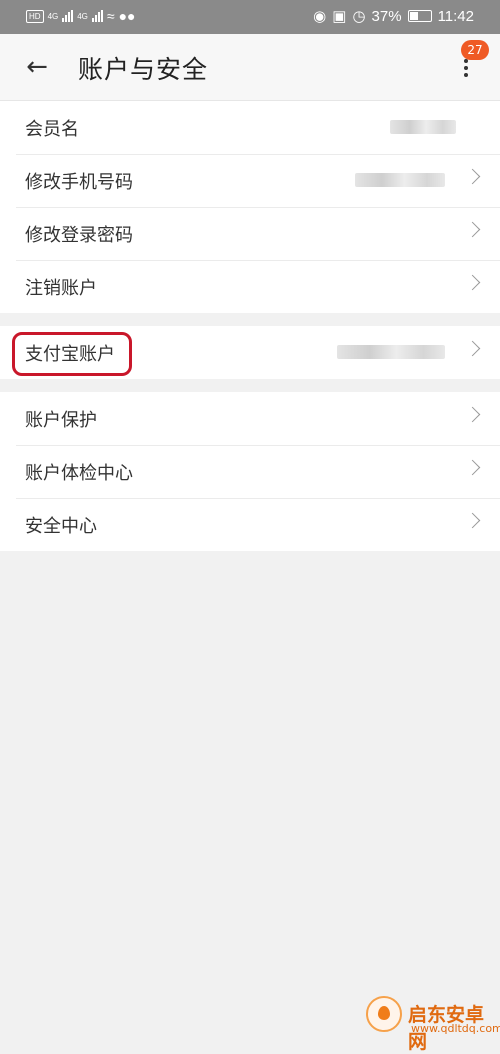 The height and width of the screenshot is (1054, 500). I want to click on row-label: 安全中心, so click(61, 526).